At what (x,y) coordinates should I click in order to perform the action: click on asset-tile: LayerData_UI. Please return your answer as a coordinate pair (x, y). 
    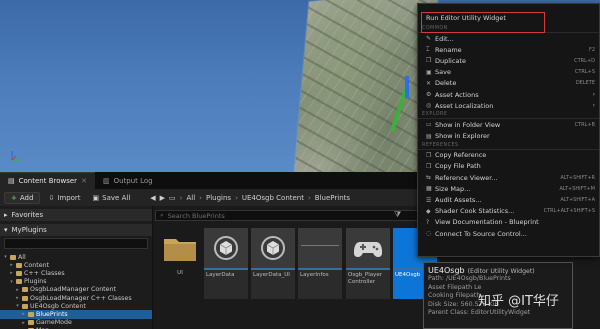
    Looking at the image, I should click on (273, 263).